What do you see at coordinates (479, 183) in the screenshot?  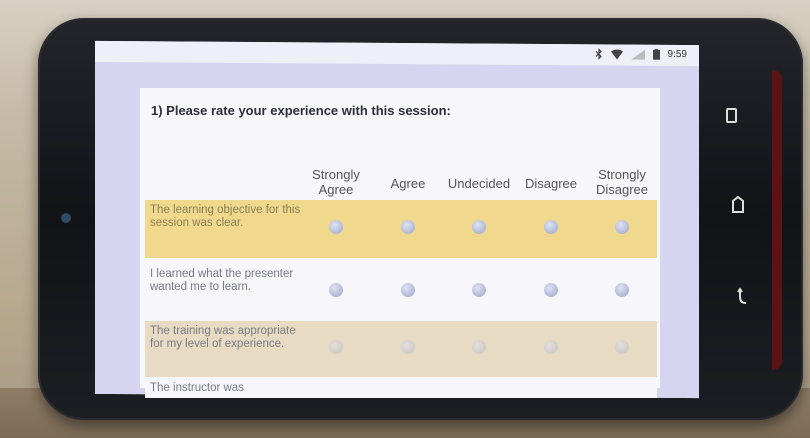 I see `column-header: Undecided` at bounding box center [479, 183].